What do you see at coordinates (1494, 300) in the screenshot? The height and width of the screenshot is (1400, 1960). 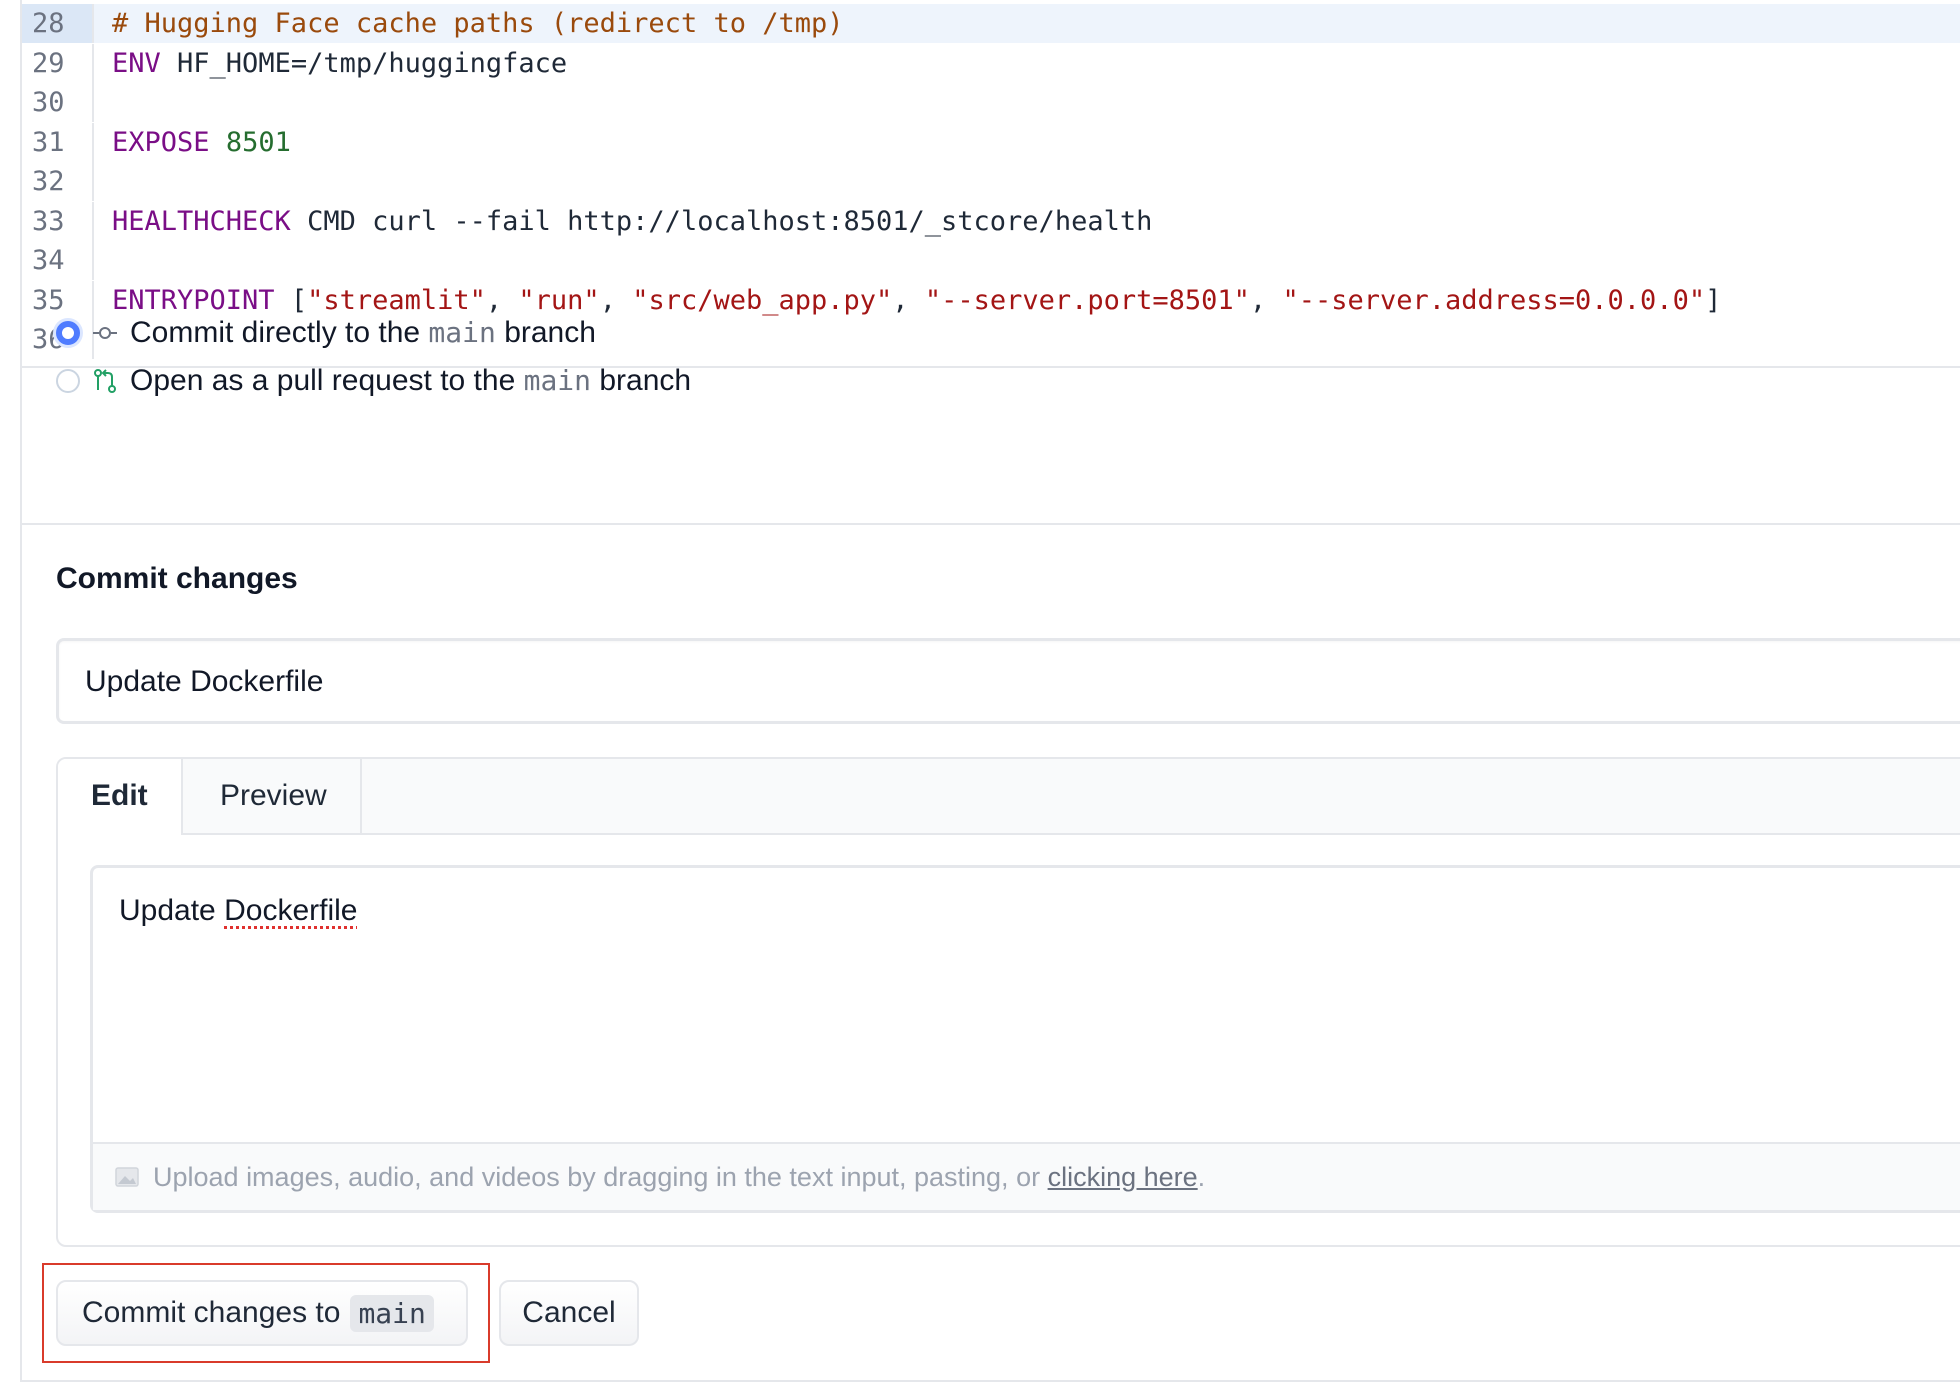 I see `code-token: "--server.address=0.0.0.0"` at bounding box center [1494, 300].